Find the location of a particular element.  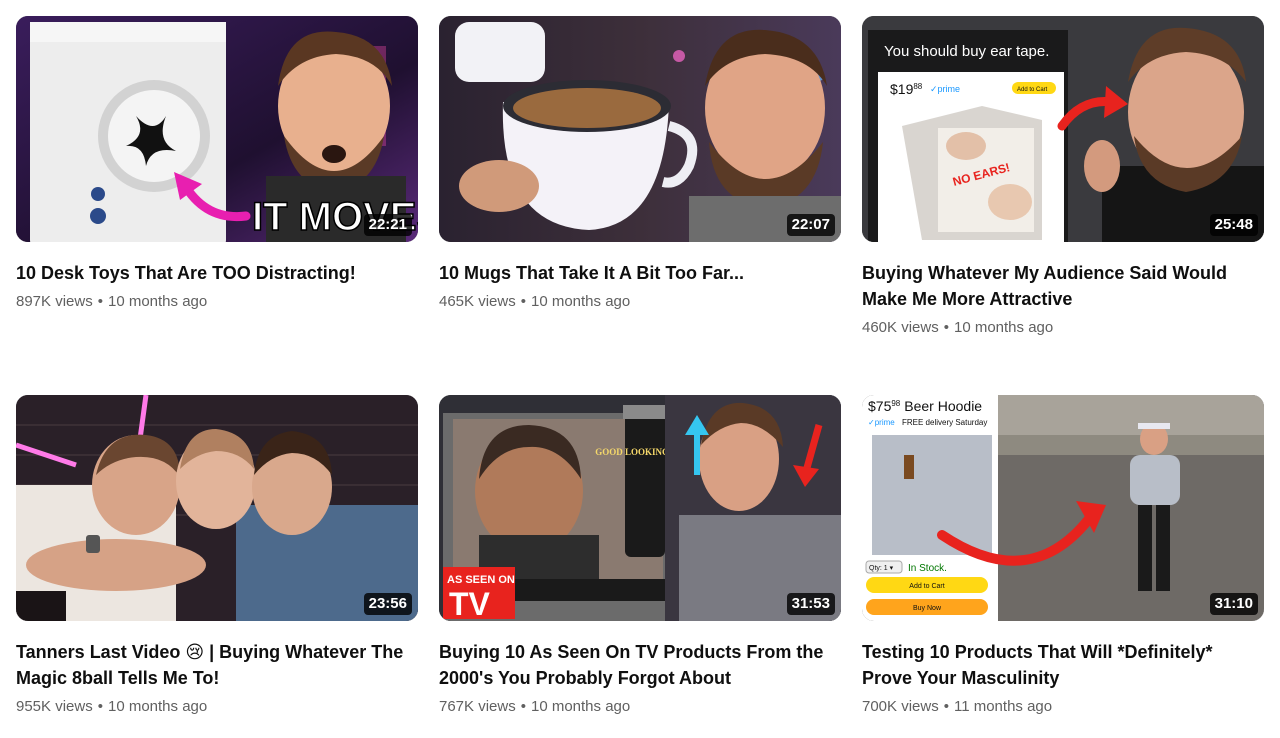

video-thumbnail: IT MOVES 22:21 is located at coordinates (217, 129).